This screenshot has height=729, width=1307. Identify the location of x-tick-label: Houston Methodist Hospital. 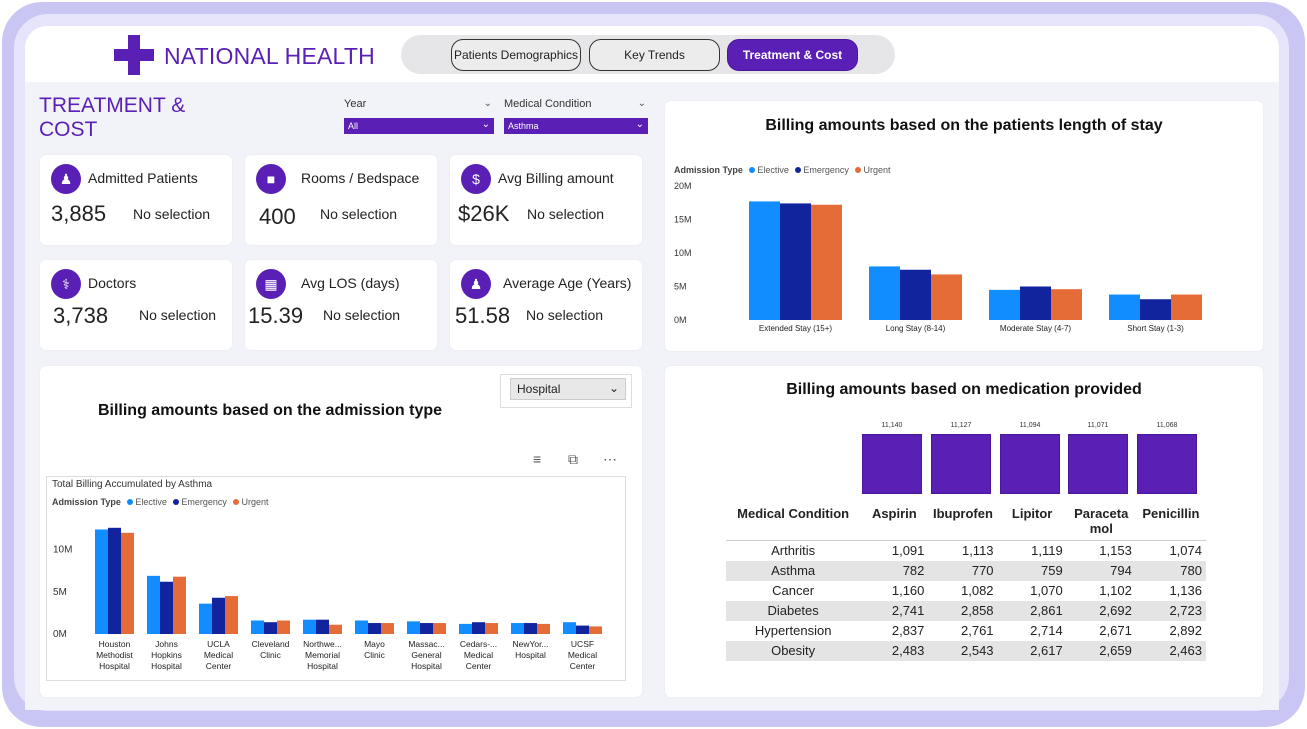
(114, 655).